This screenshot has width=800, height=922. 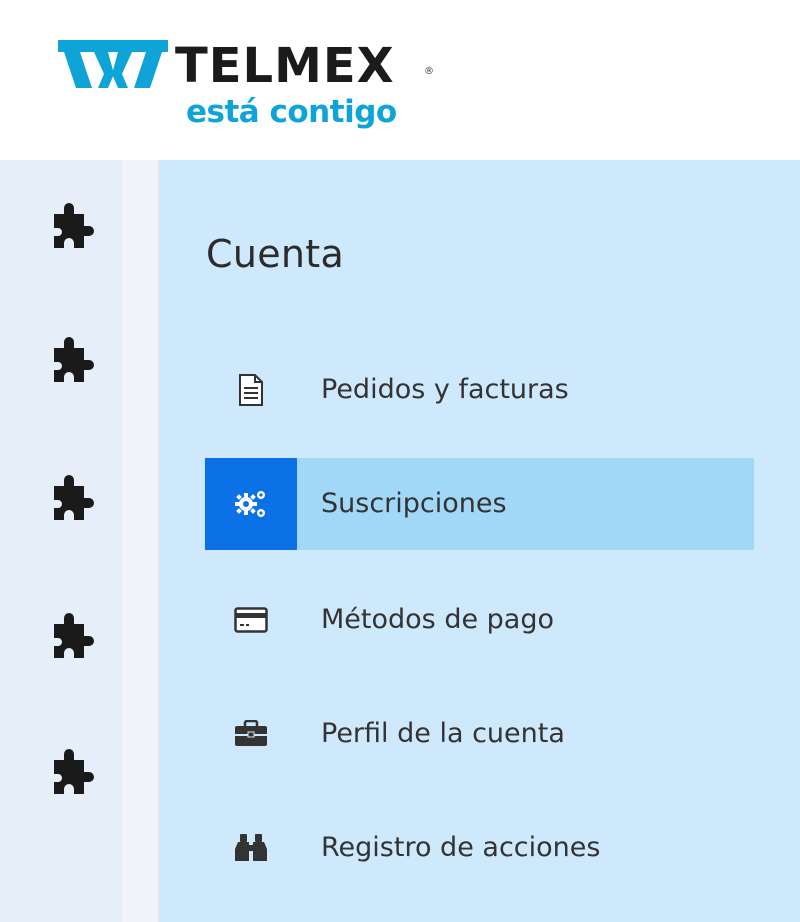 I want to click on credit-card-icon, so click(x=251, y=620).